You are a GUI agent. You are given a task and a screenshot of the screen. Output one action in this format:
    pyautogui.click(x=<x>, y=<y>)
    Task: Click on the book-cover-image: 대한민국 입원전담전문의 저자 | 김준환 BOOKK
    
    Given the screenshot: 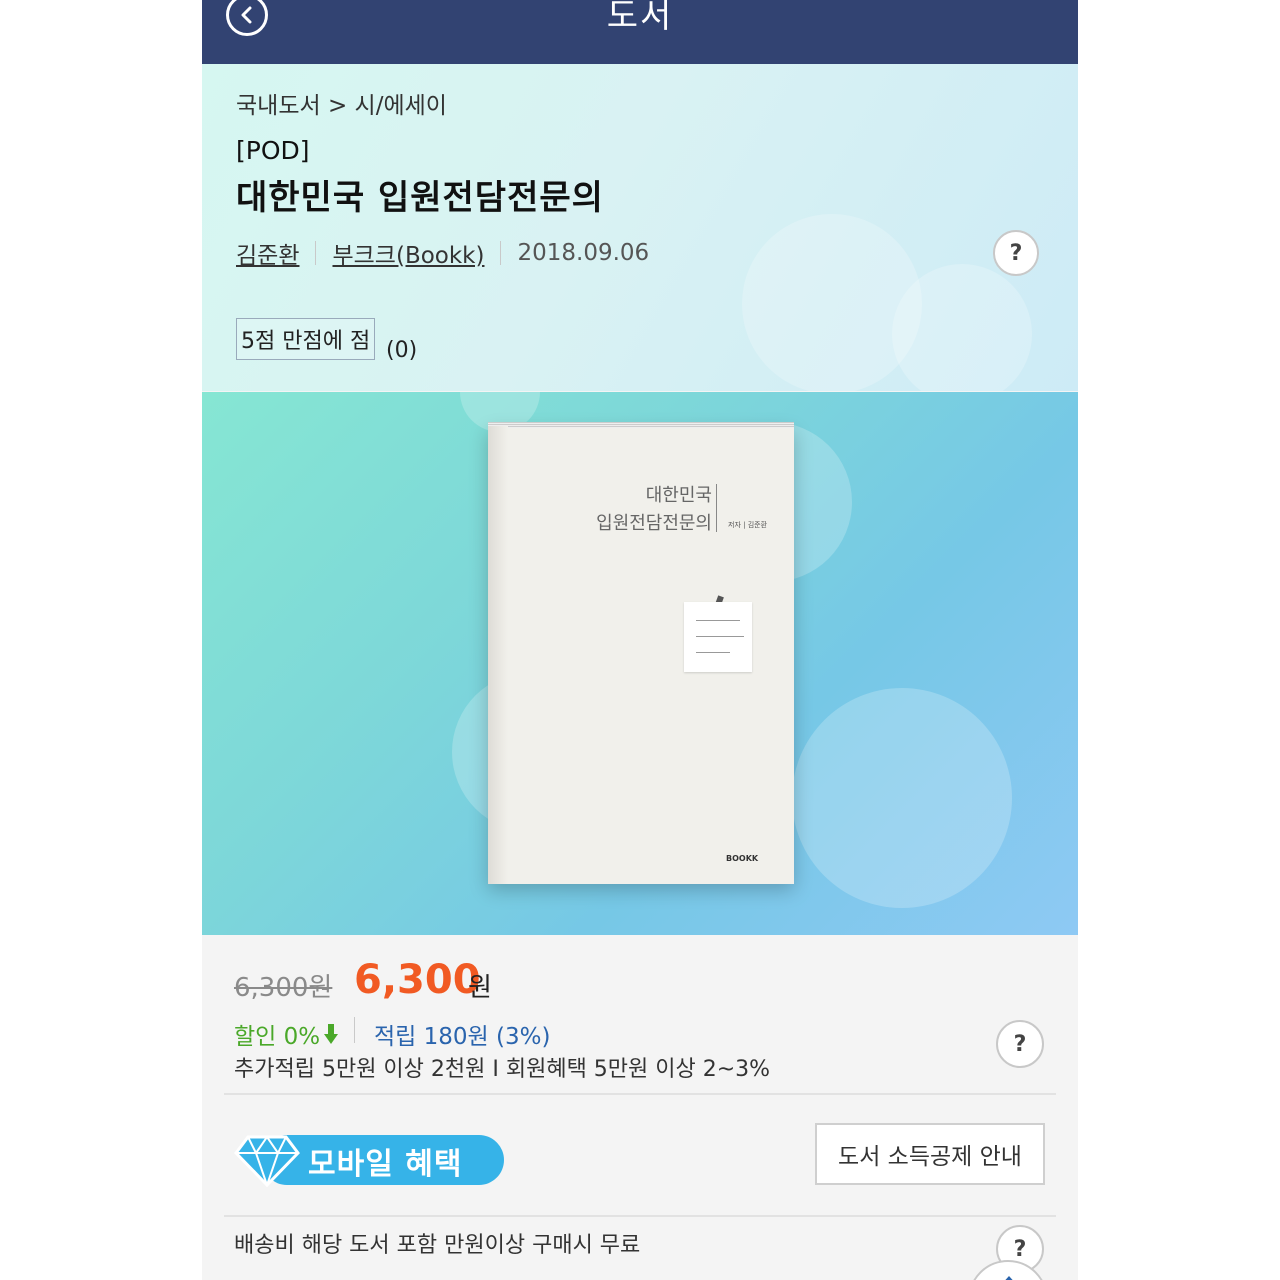 What is the action you would take?
    pyautogui.click(x=641, y=653)
    